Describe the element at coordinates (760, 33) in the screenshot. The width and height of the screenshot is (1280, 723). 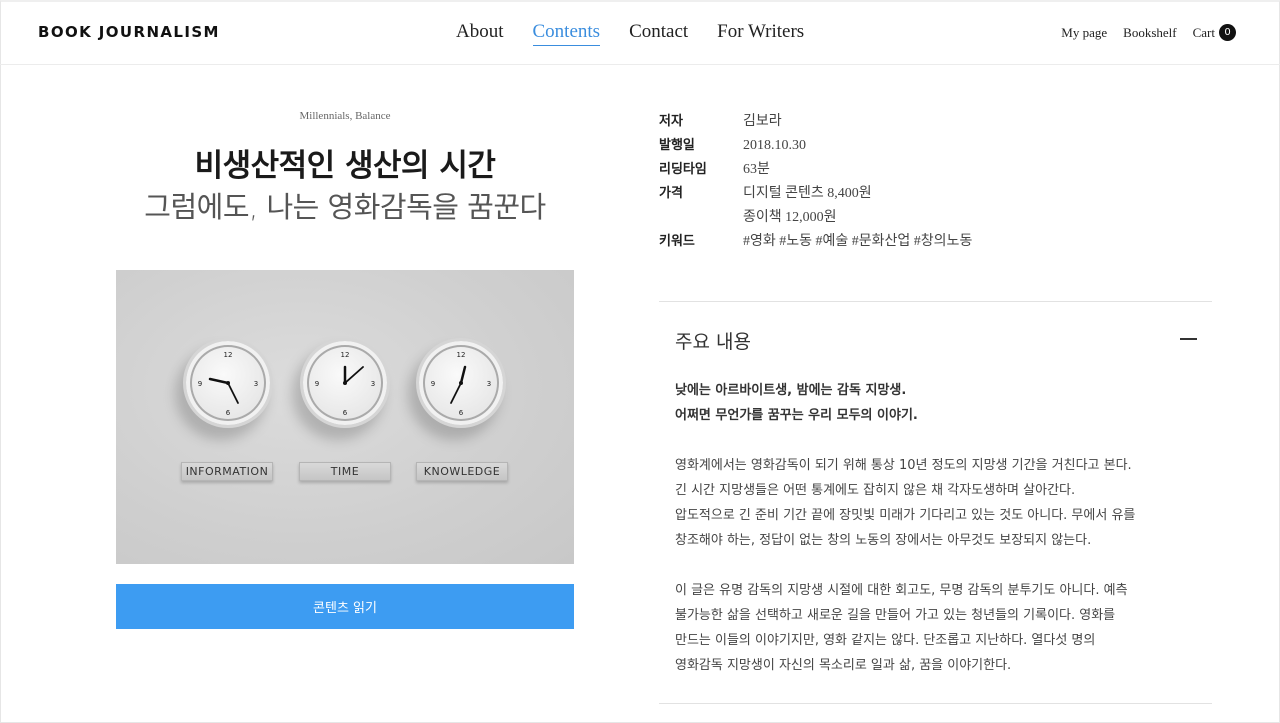
I see `nav-for-writers: For Writers` at that location.